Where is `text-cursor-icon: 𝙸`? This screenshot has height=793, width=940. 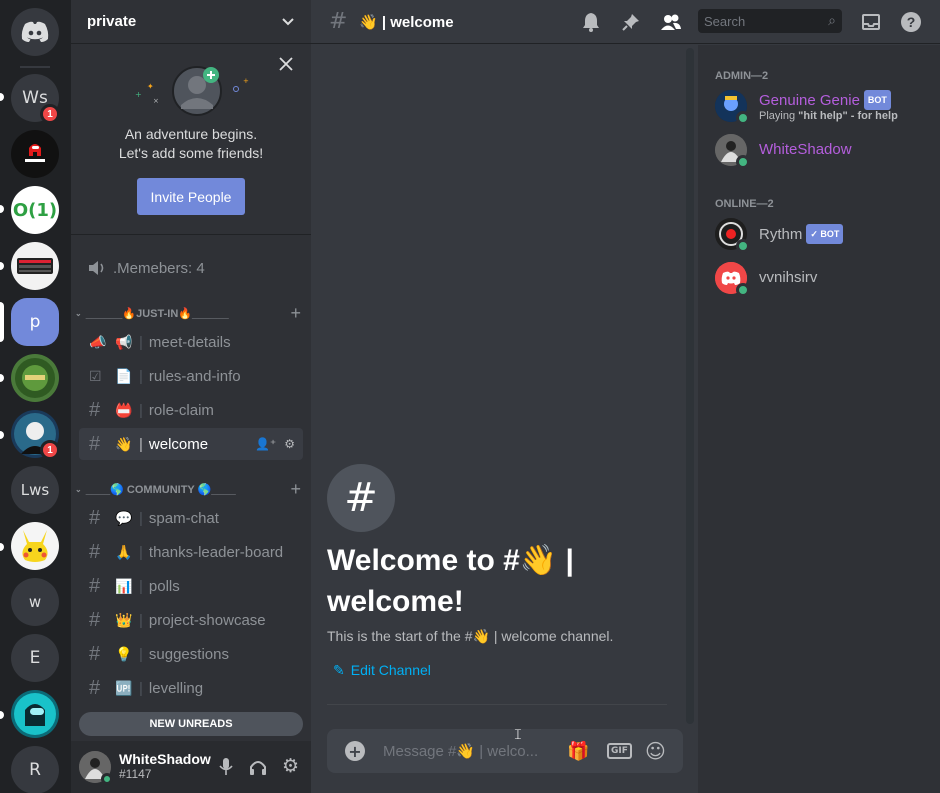 text-cursor-icon: 𝙸 is located at coordinates (518, 735).